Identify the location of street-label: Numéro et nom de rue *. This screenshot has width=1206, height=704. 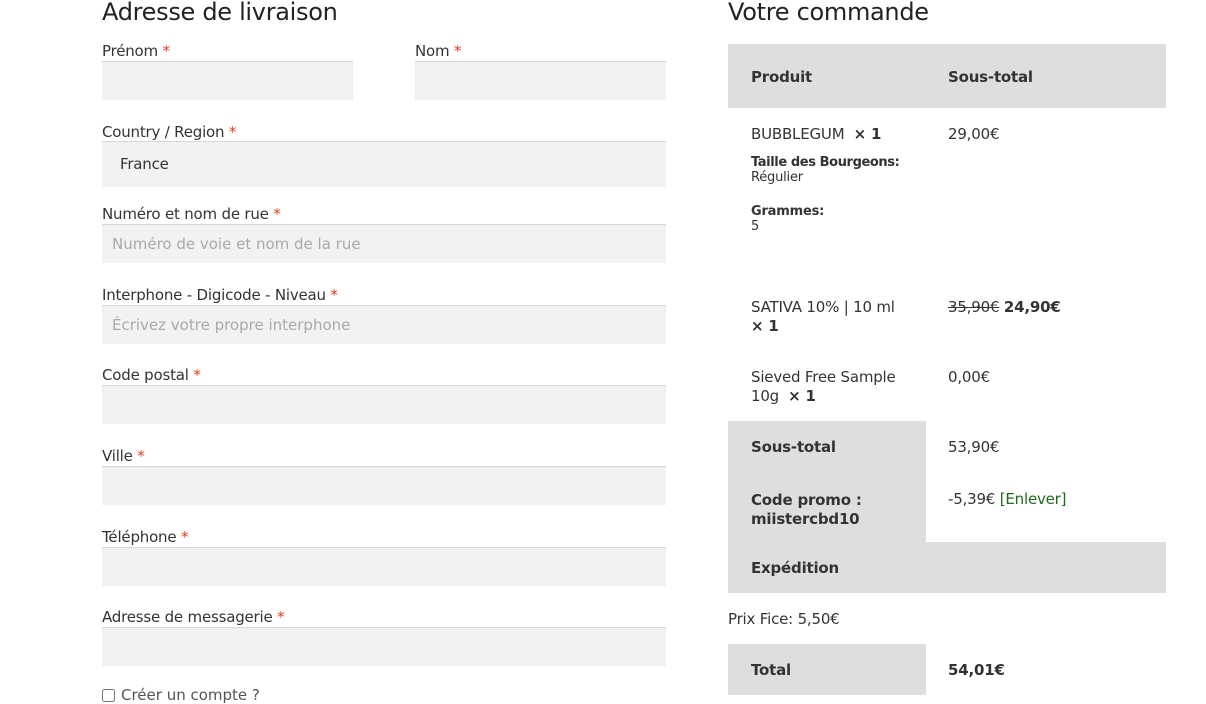
(191, 214).